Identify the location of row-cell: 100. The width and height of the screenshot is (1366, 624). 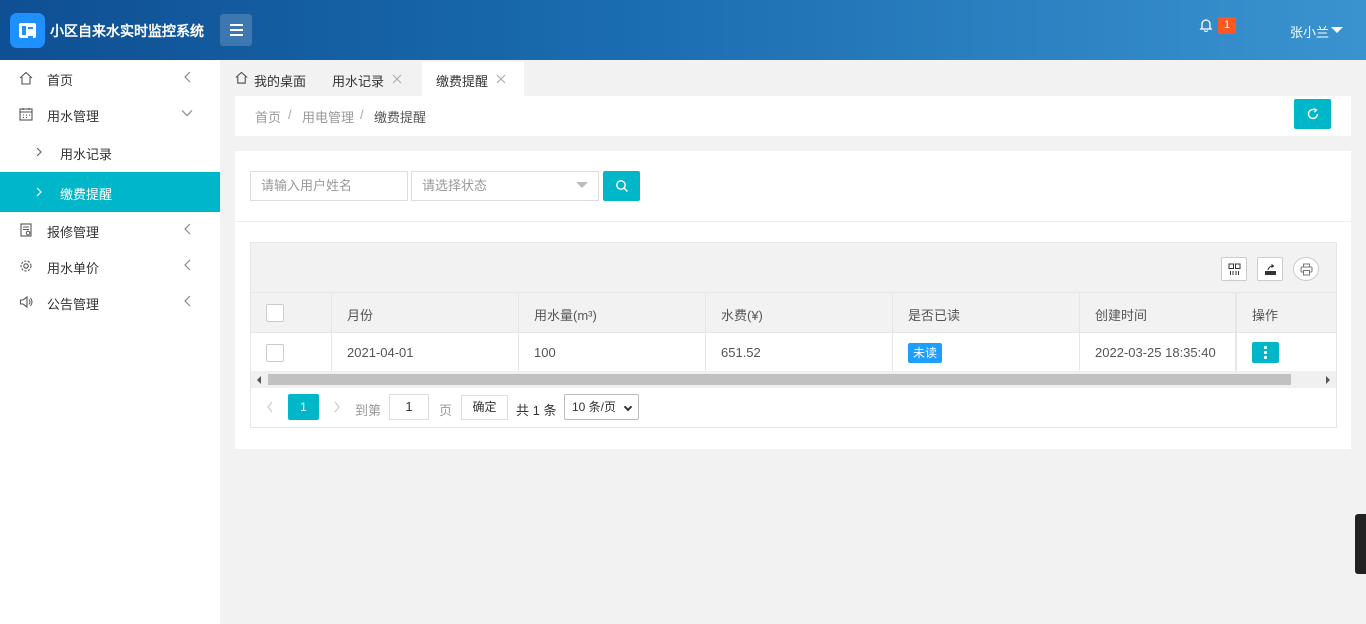
(612, 352).